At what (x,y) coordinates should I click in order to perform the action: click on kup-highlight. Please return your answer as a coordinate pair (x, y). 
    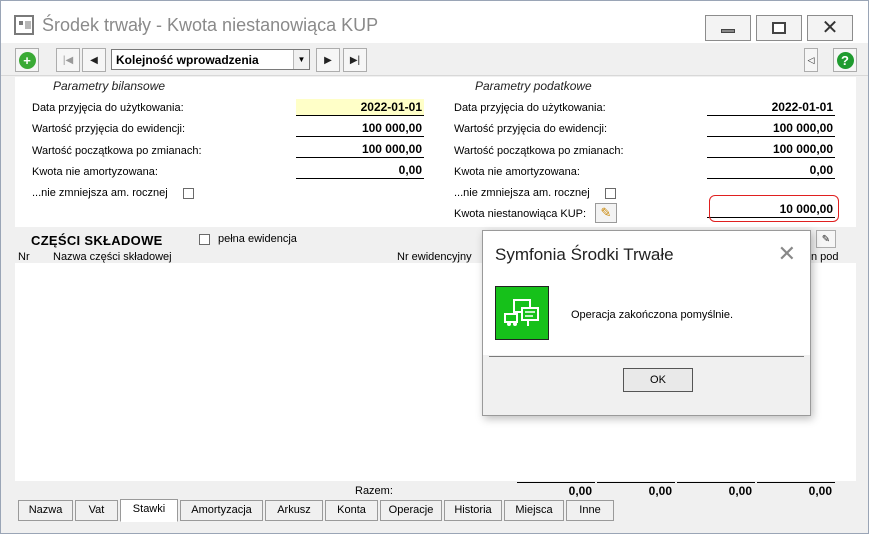
    Looking at the image, I should click on (774, 208).